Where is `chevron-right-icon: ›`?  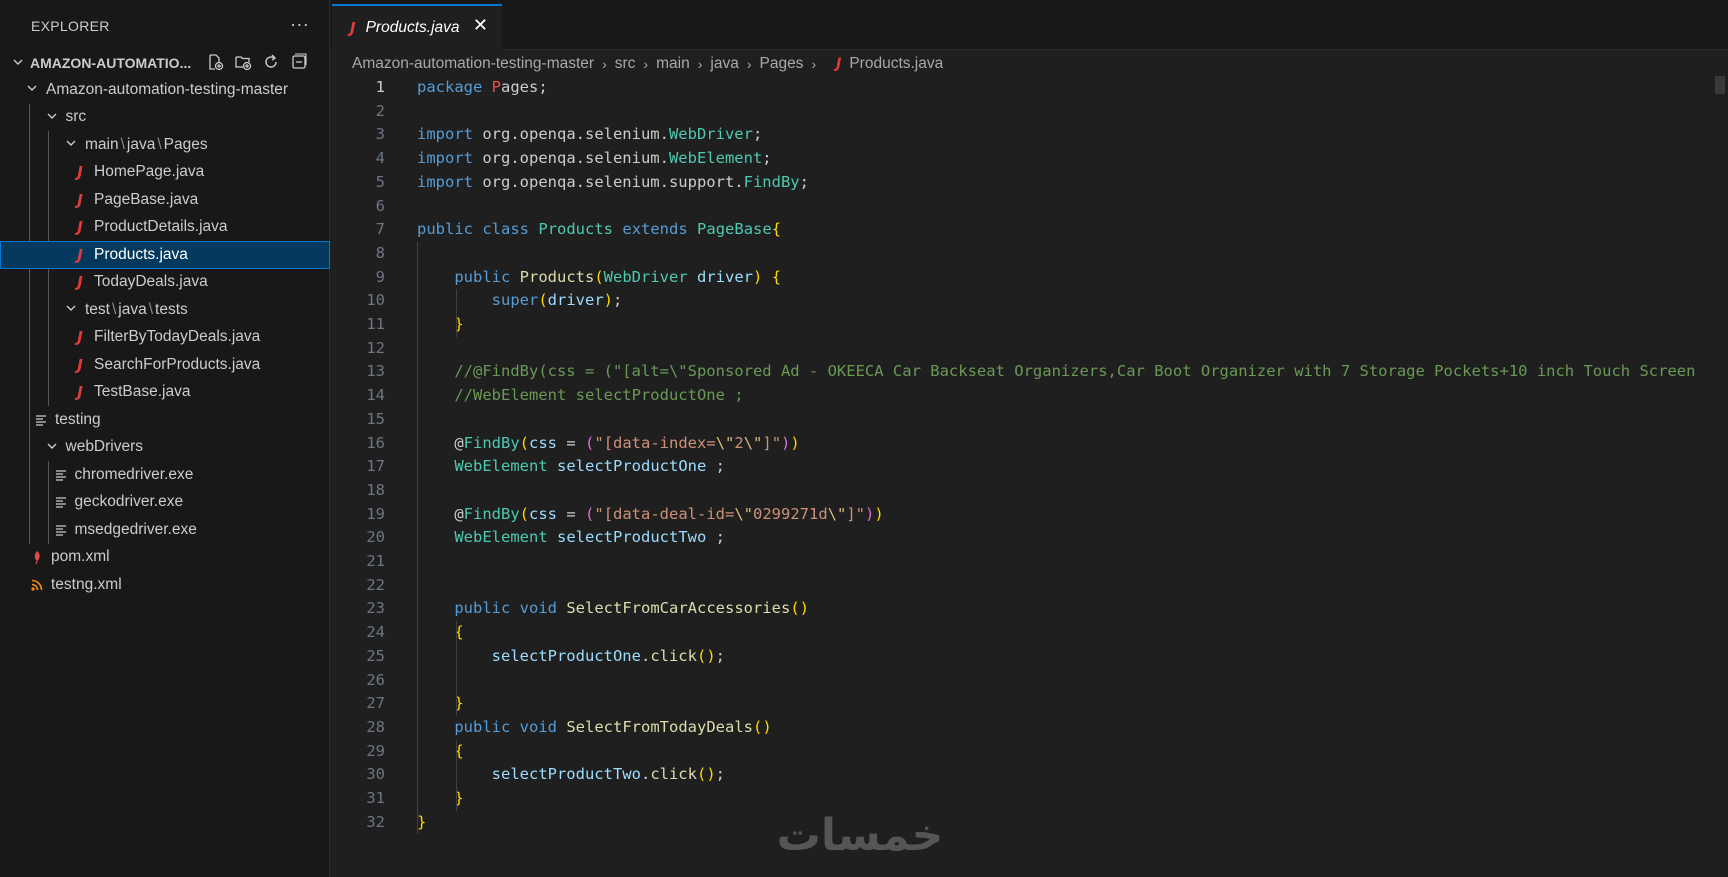
chevron-right-icon: › is located at coordinates (814, 64).